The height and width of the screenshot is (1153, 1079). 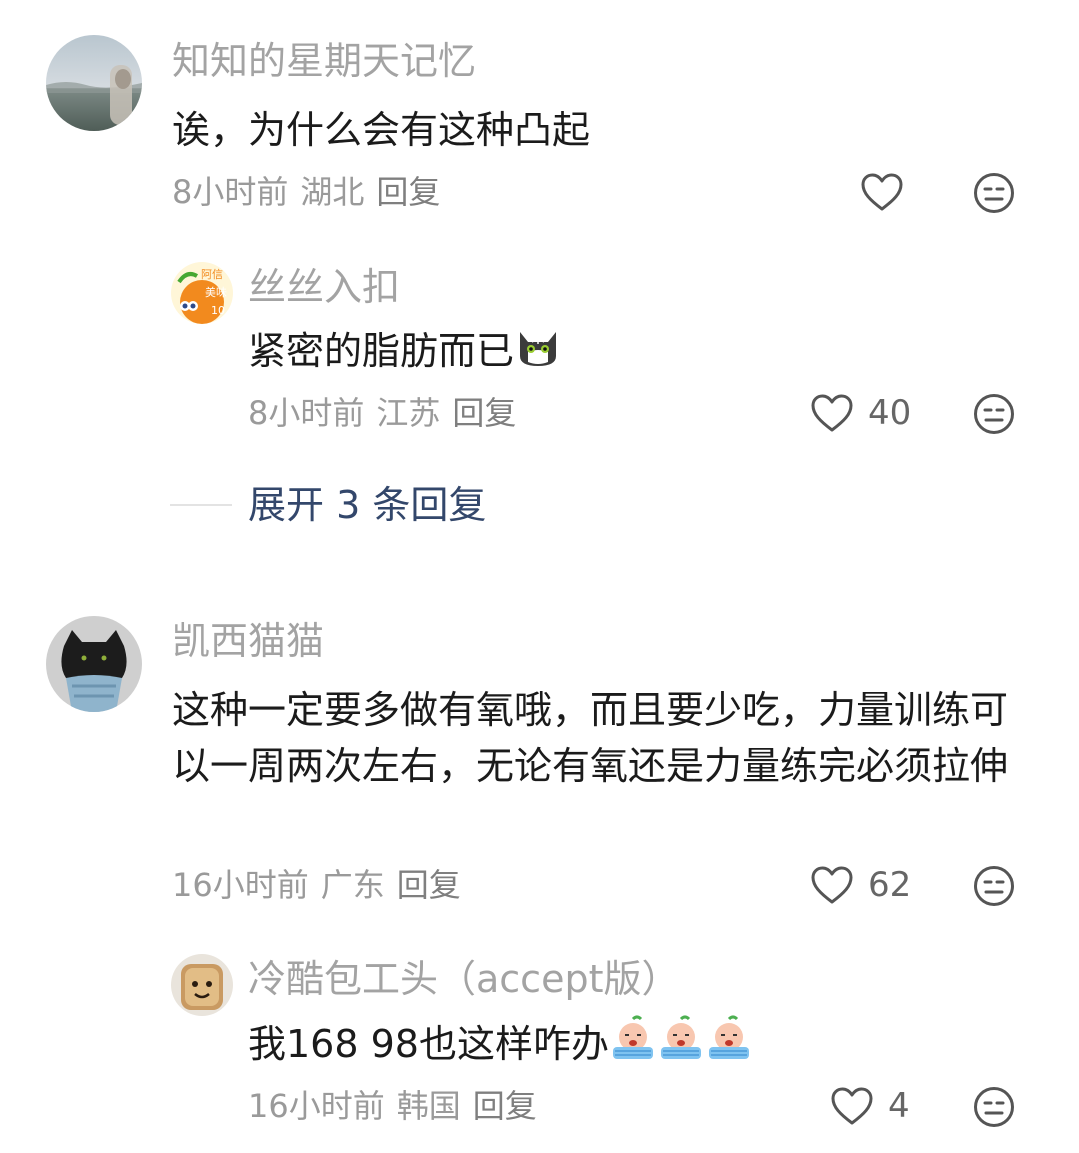 I want to click on orange-avatar-icon: 阿信 美味 10, so click(x=202, y=293).